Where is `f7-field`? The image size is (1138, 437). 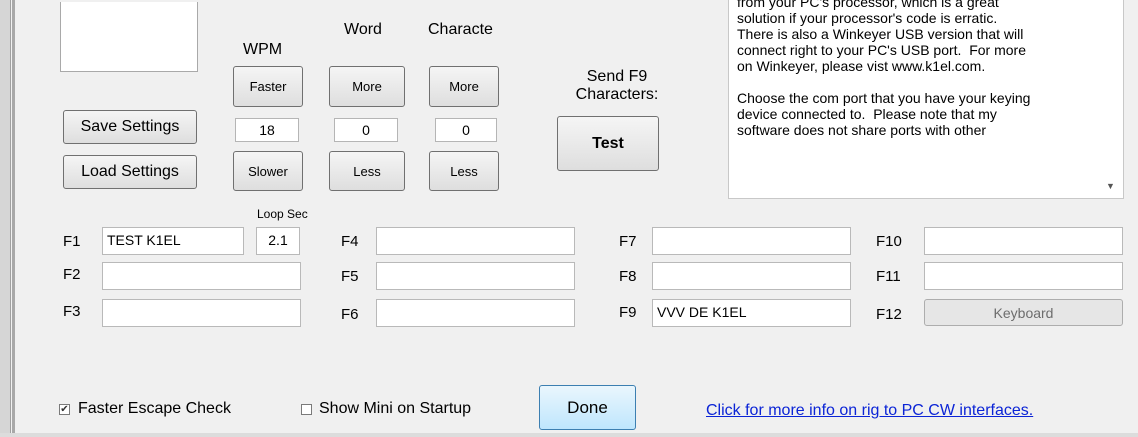 f7-field is located at coordinates (751, 241).